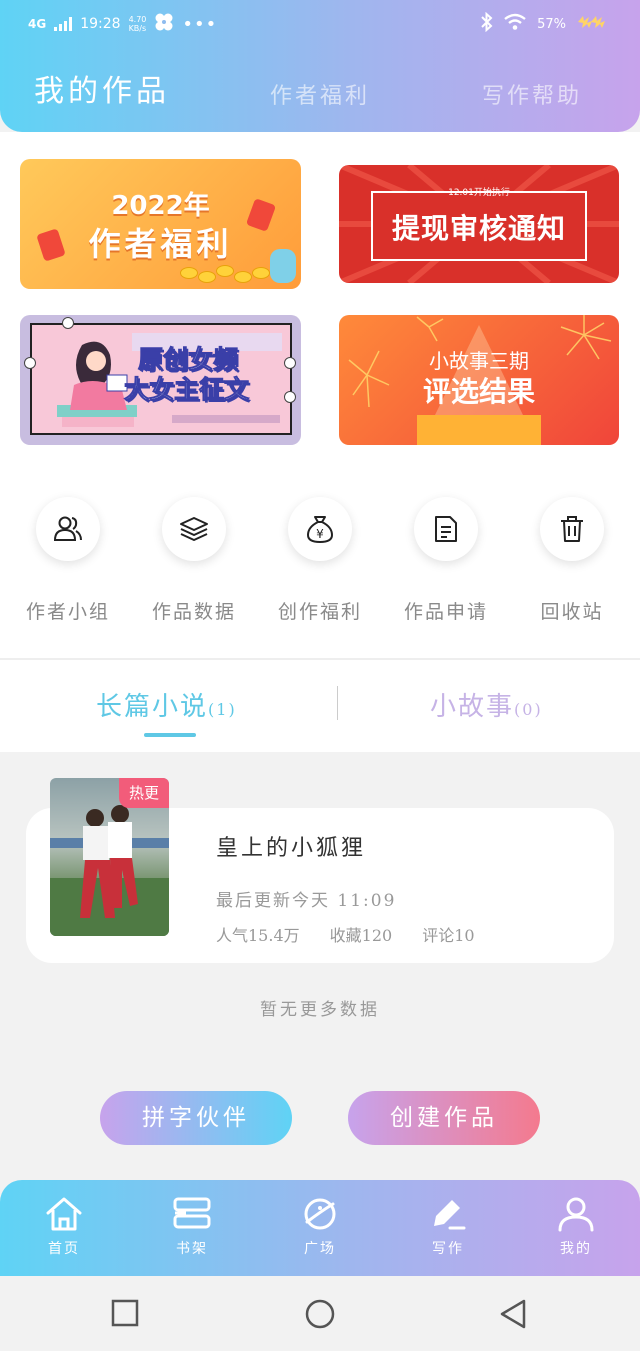  What do you see at coordinates (68, 560) in the screenshot?
I see `shortcut-author-group: 作者小组` at bounding box center [68, 560].